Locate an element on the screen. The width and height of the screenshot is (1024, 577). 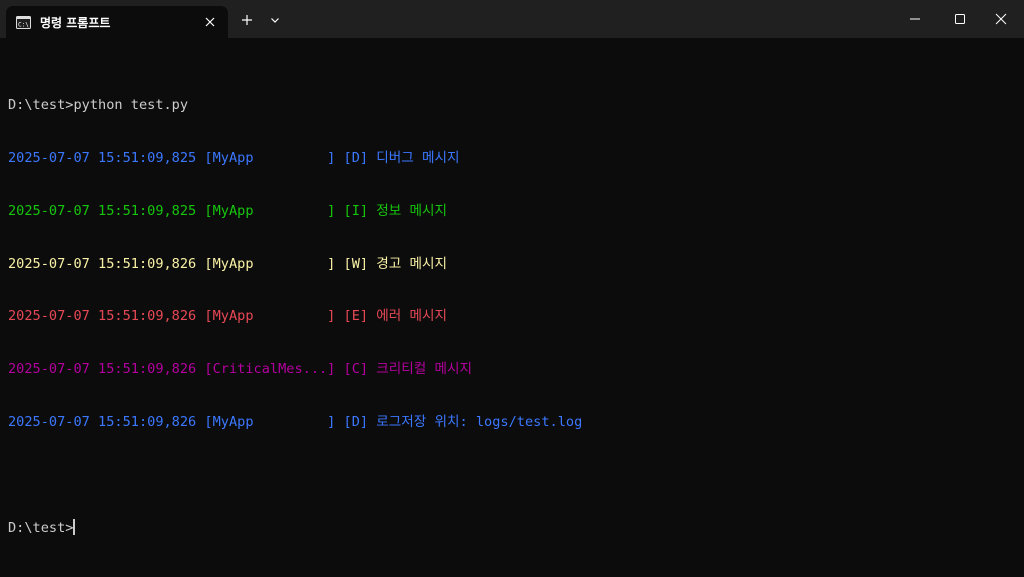
maximize-button is located at coordinates (960, 19).